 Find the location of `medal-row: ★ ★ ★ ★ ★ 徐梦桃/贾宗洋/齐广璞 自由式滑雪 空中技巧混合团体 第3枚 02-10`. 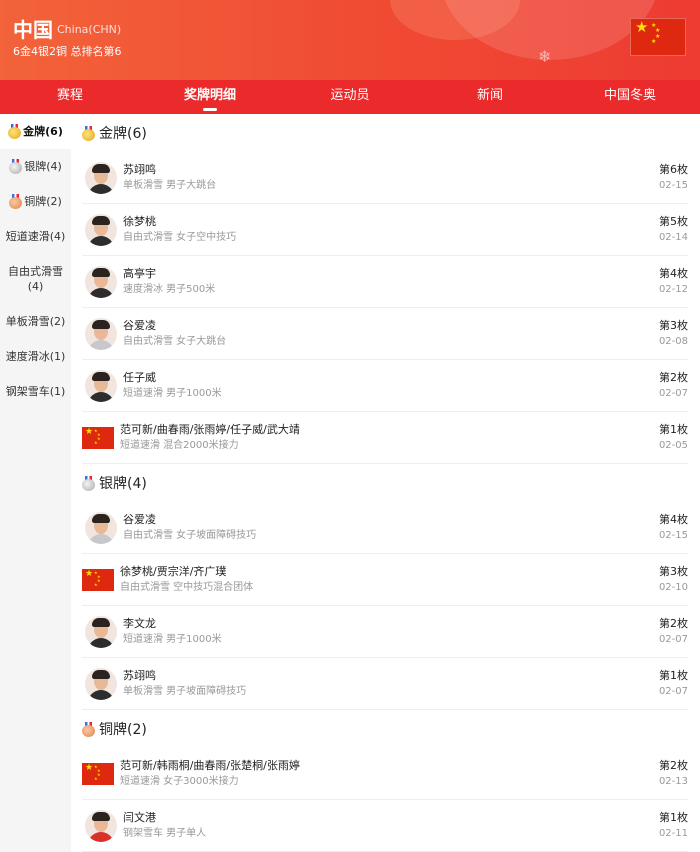

medal-row: ★ ★ ★ ★ ★ 徐梦桃/贾宗洋/齐广璞 自由式滑雪 空中技巧混合团体 第3枚 02-10 is located at coordinates (385, 580).